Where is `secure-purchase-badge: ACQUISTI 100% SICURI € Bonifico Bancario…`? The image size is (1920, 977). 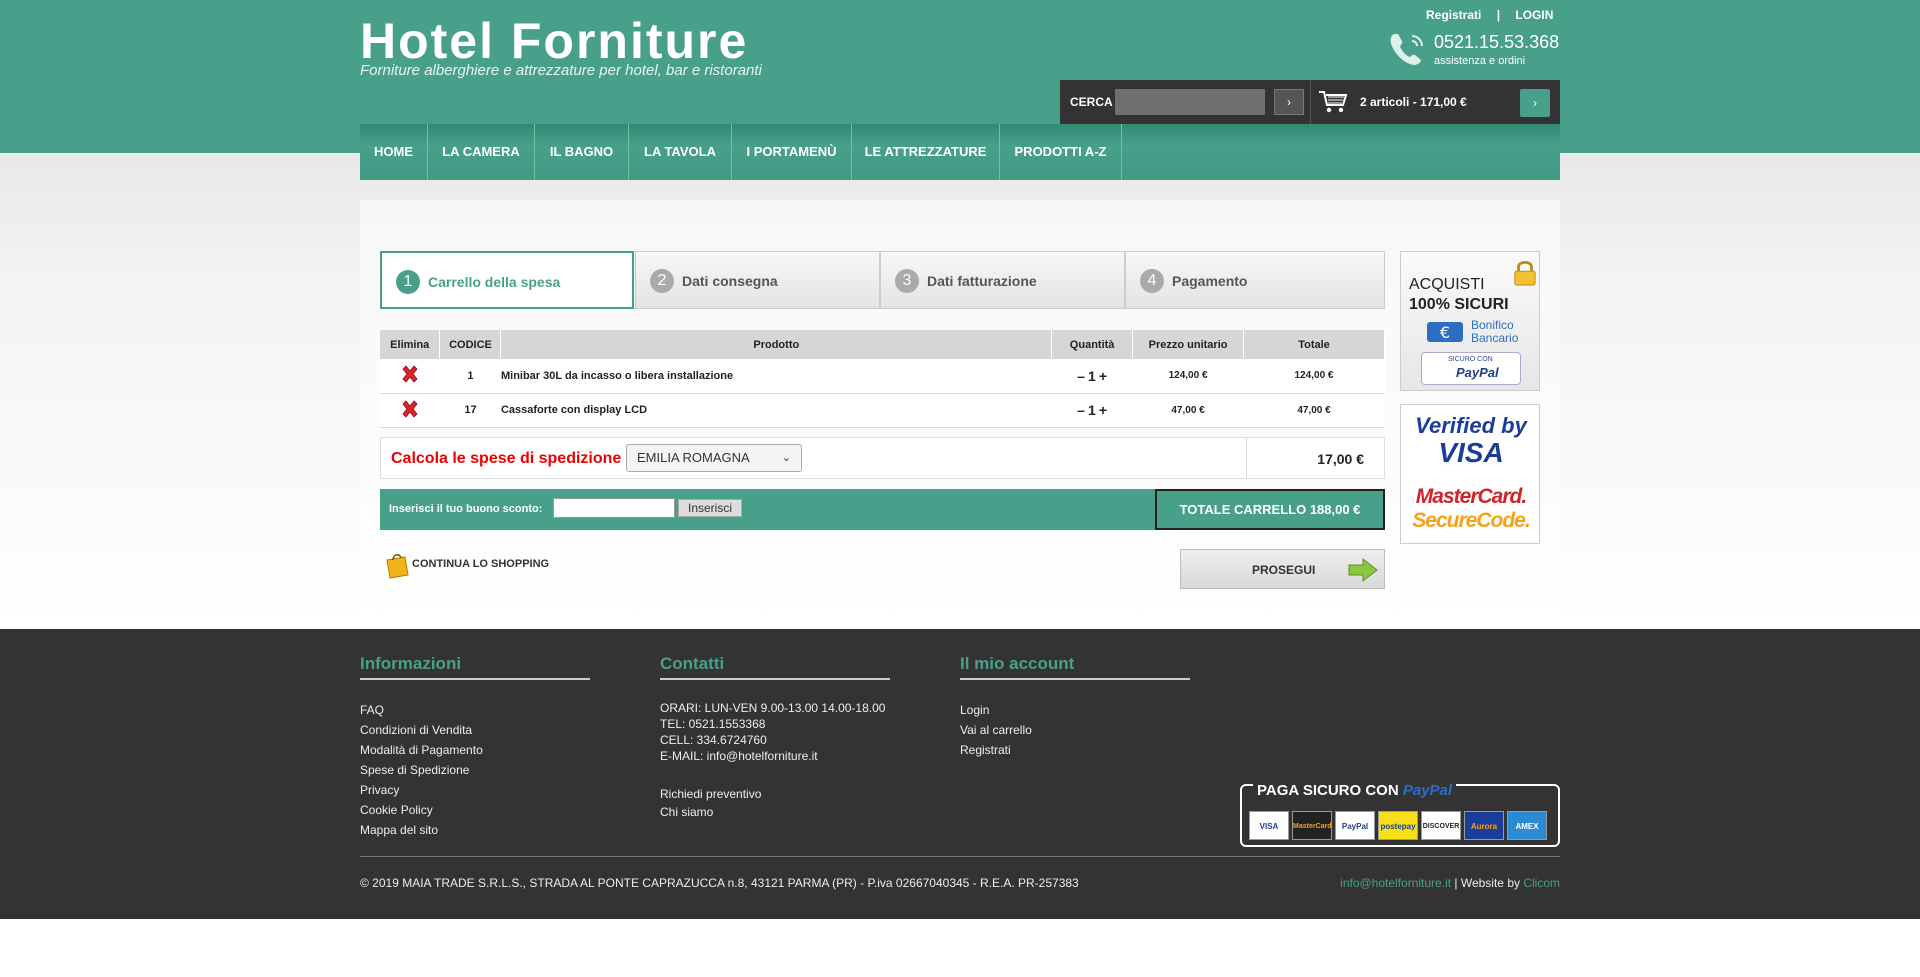 secure-purchase-badge: ACQUISTI 100% SICURI € Bonifico Bancario… is located at coordinates (1470, 321).